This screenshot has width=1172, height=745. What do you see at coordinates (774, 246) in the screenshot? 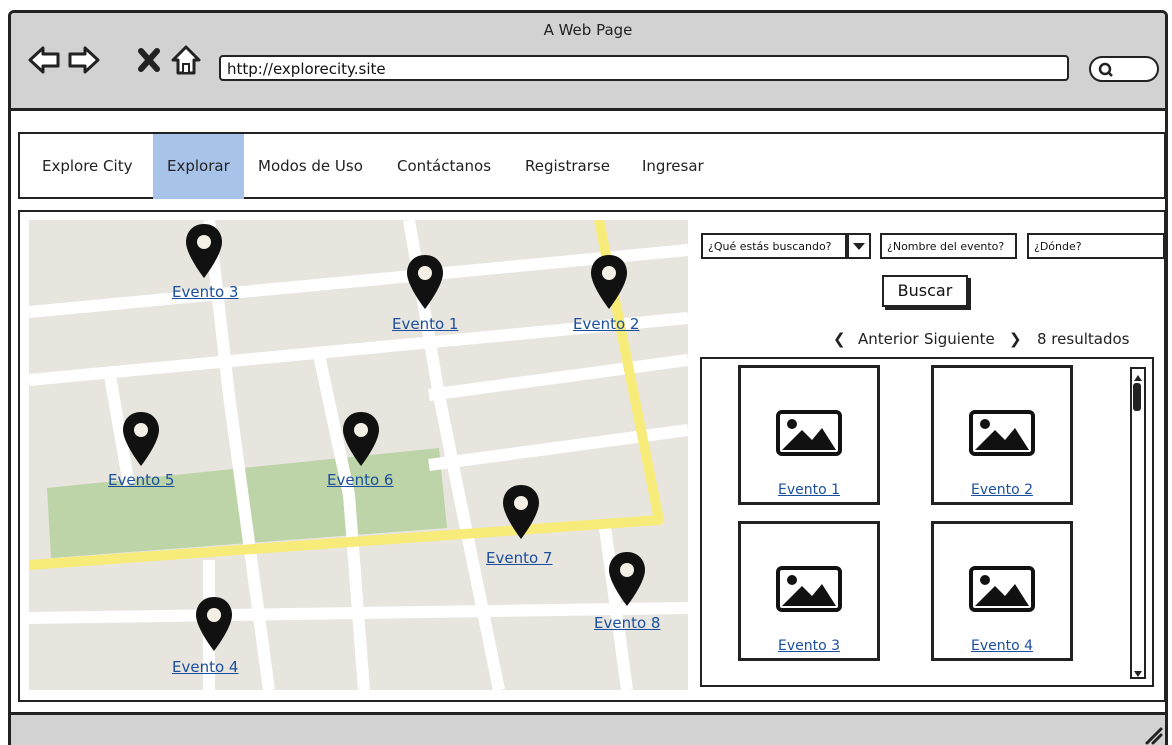
I see `what-select: ¿Qué estás buscando?` at bounding box center [774, 246].